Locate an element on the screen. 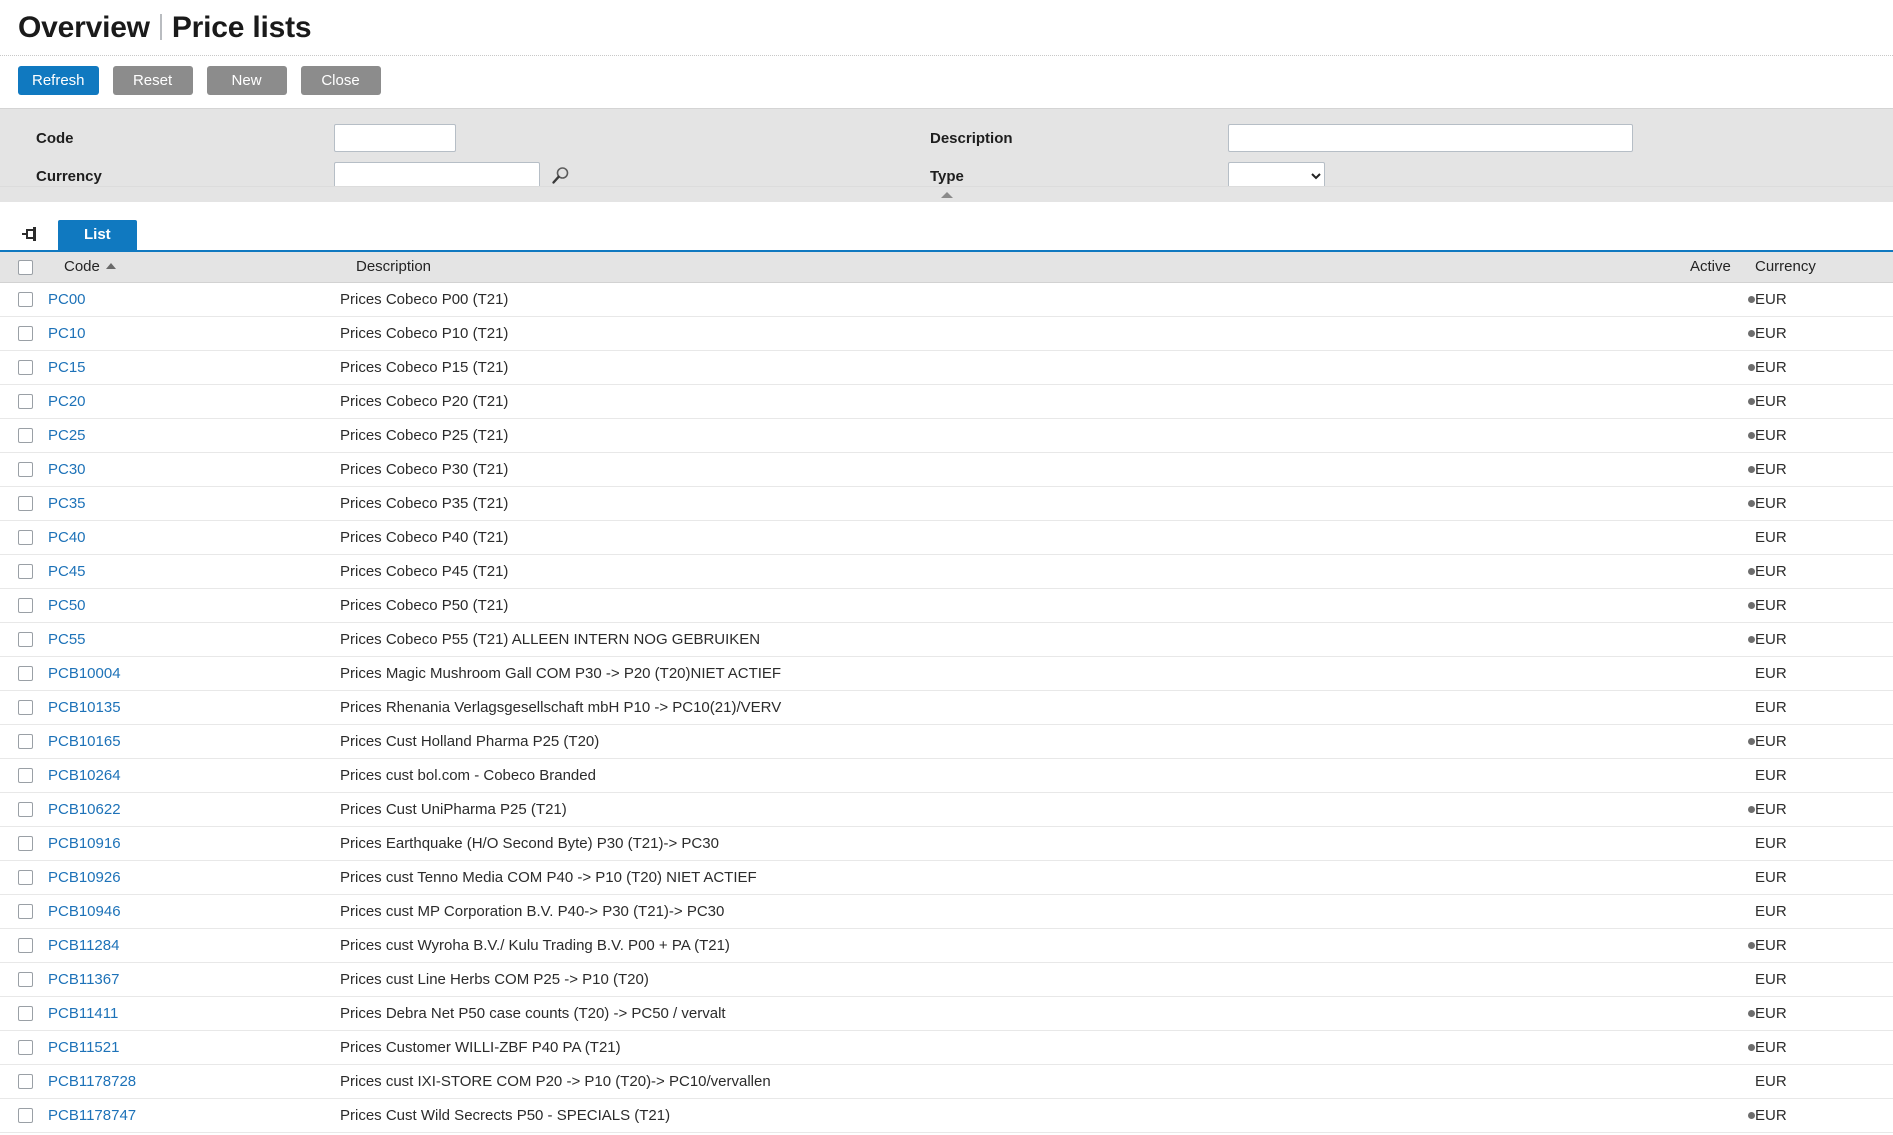 The width and height of the screenshot is (1893, 1135). table-row: PC35 Prices Cobeco P35 (T21) EUR is located at coordinates (946, 503).